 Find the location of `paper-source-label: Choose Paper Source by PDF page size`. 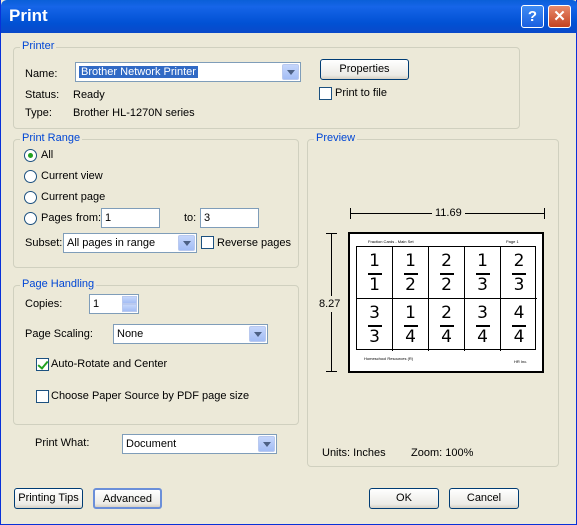

paper-source-label: Choose Paper Source by PDF page size is located at coordinates (150, 396).